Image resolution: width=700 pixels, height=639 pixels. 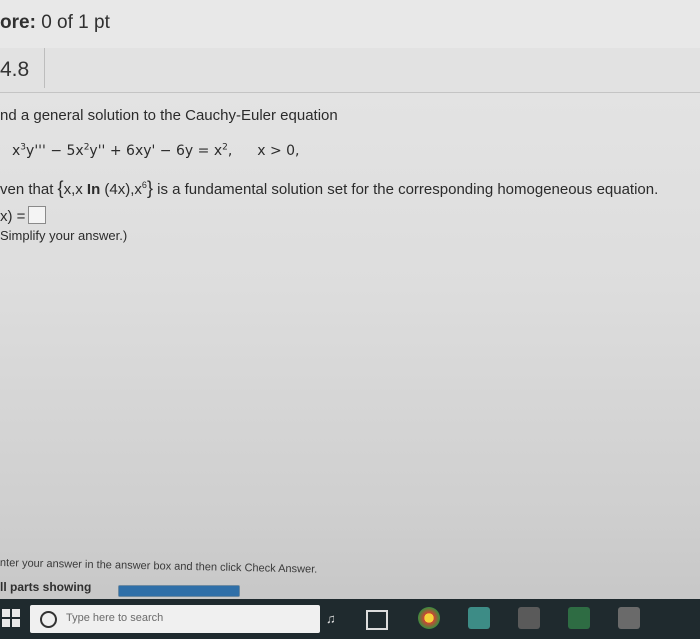 I want to click on windows-icon, so click(x=12, y=619).